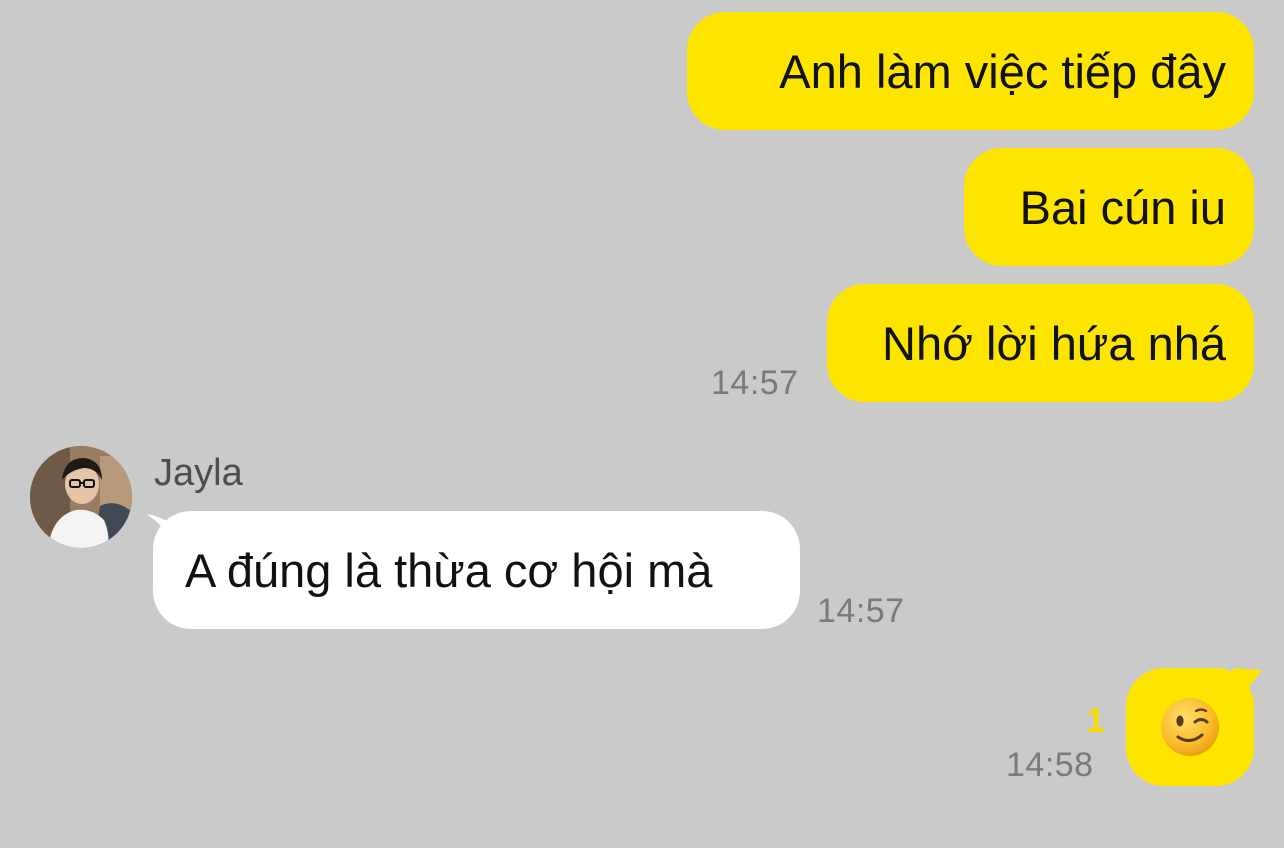 The image size is (1284, 848). I want to click on message-text: Bai cún iu, so click(1122, 207).